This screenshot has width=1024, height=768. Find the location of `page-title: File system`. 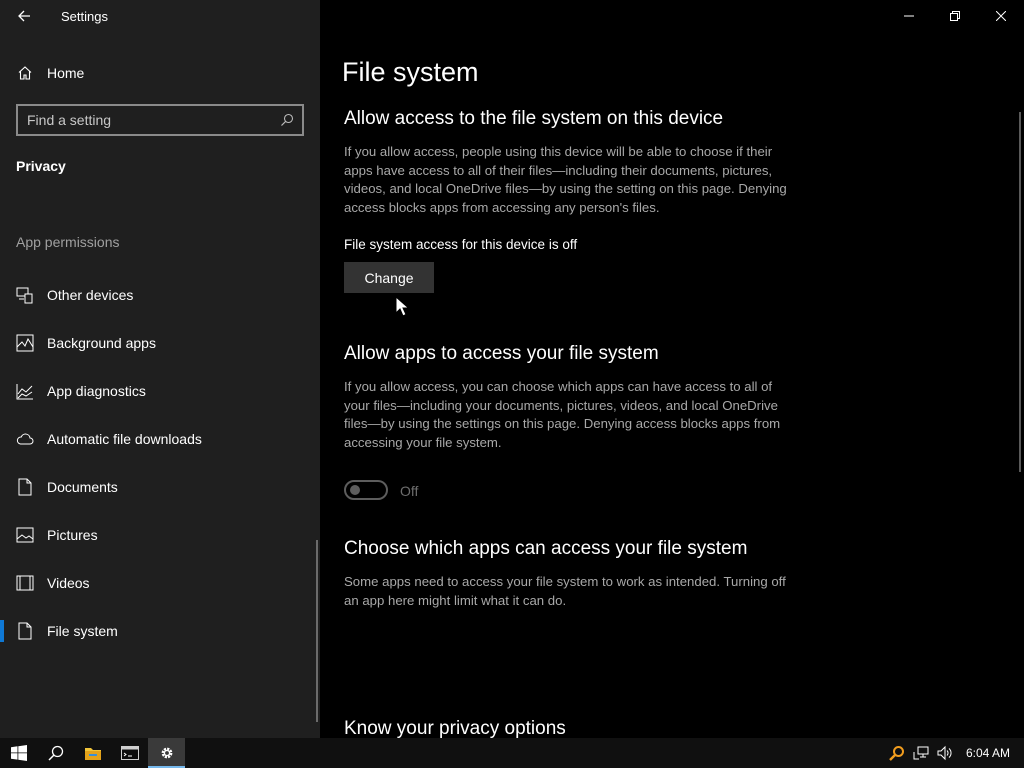

page-title: File system is located at coordinates (410, 72).